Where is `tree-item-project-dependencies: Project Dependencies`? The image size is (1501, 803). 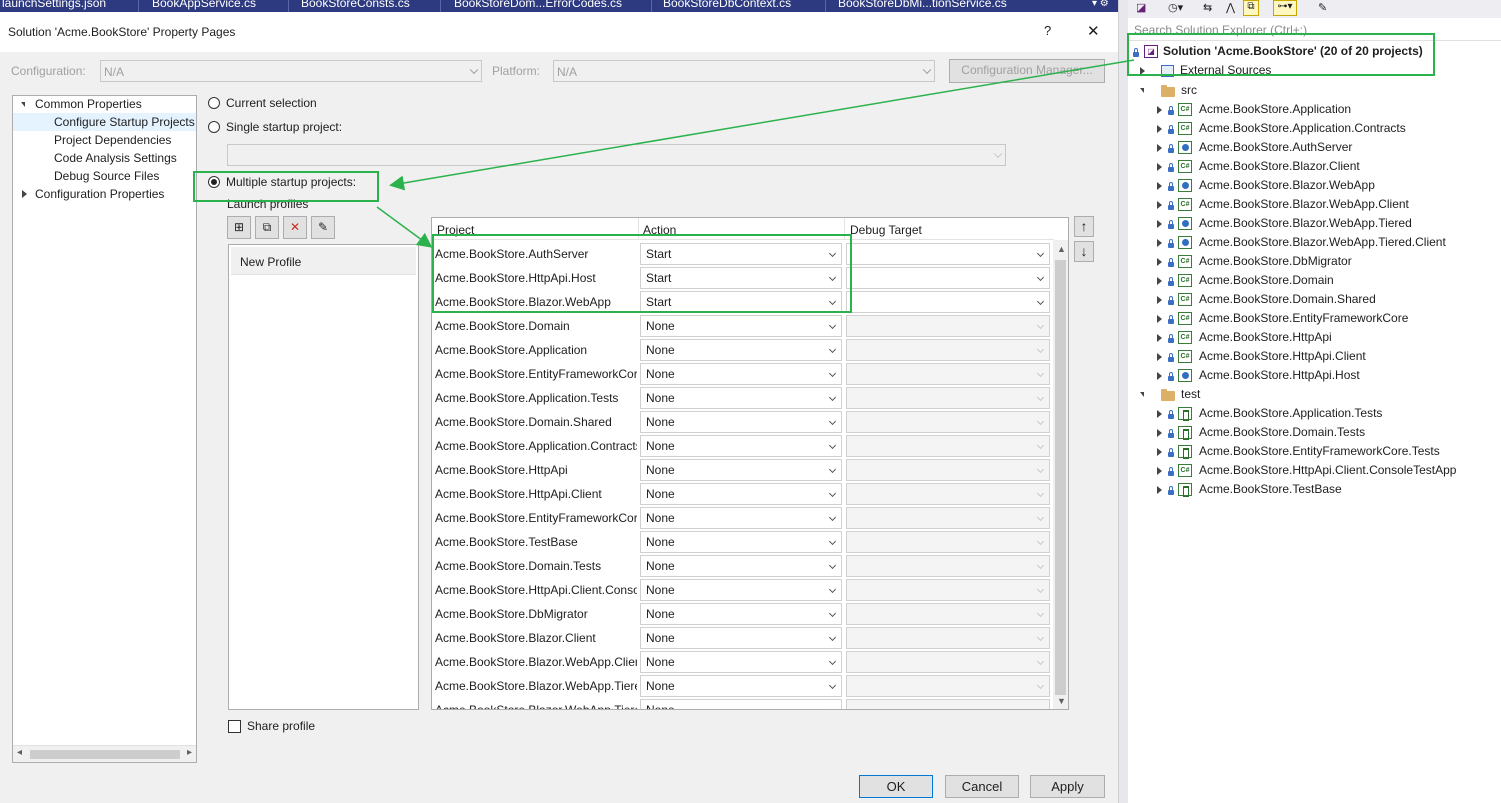 tree-item-project-dependencies: Project Dependencies is located at coordinates (104, 140).